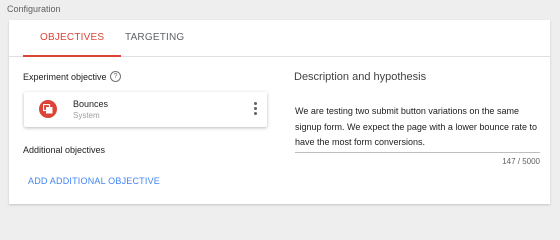  What do you see at coordinates (360, 77) in the screenshot?
I see `description-title: Description and hypothesis` at bounding box center [360, 77].